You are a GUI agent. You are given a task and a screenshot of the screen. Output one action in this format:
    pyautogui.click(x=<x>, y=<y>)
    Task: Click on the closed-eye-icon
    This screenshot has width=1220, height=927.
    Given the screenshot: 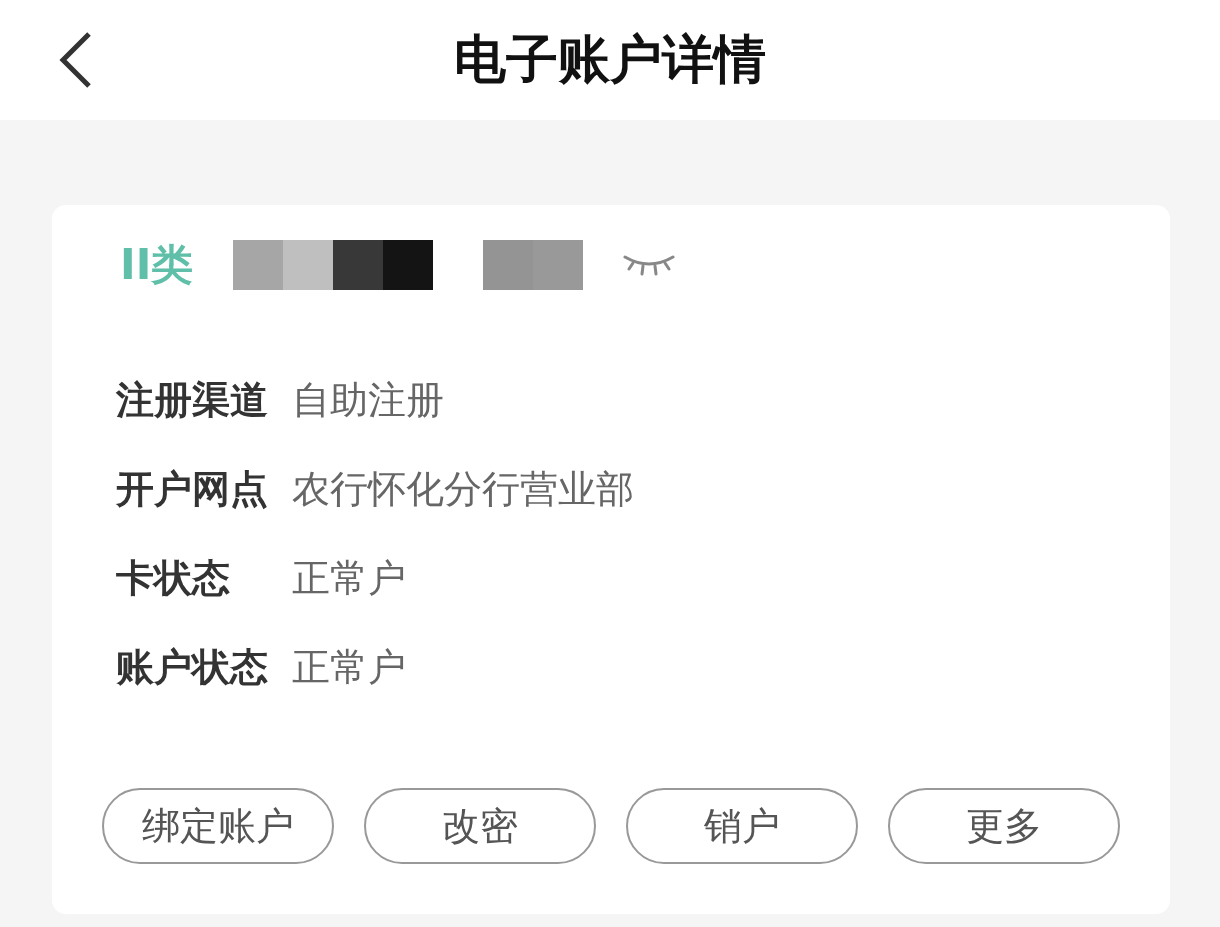 What is the action you would take?
    pyautogui.click(x=649, y=265)
    